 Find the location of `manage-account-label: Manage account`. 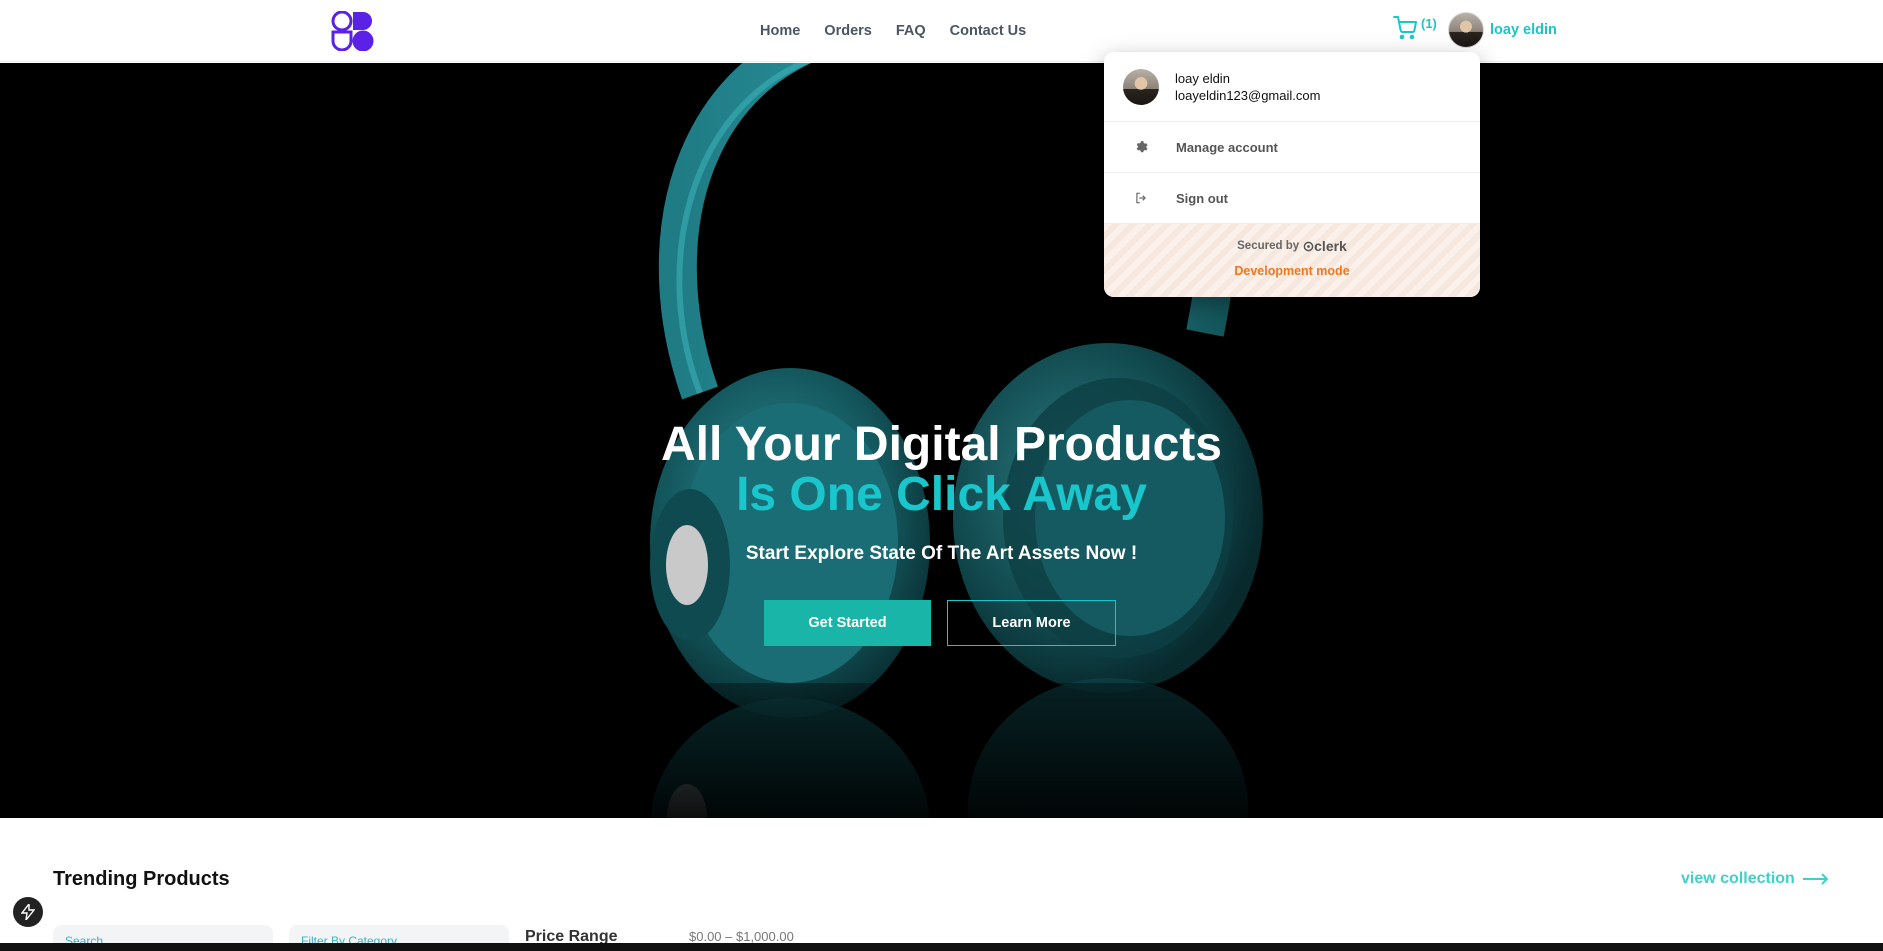

manage-account-label: Manage account is located at coordinates (1227, 147).